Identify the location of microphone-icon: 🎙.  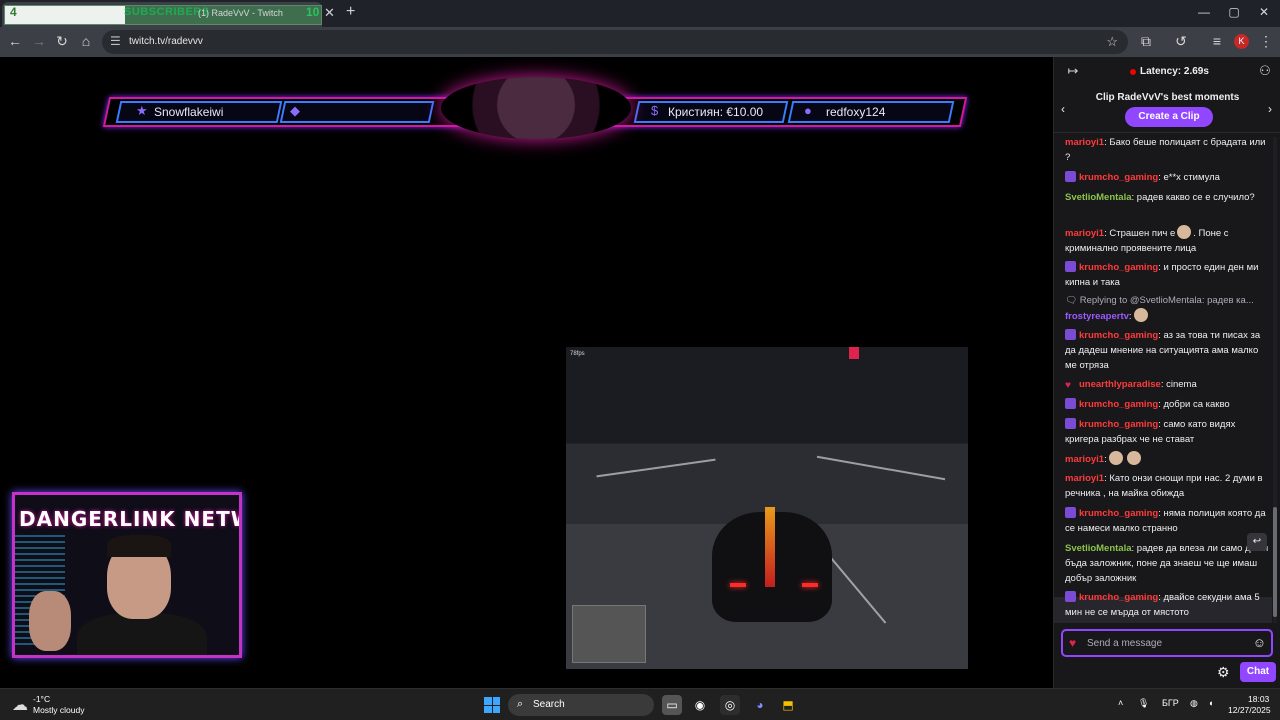
(1143, 703).